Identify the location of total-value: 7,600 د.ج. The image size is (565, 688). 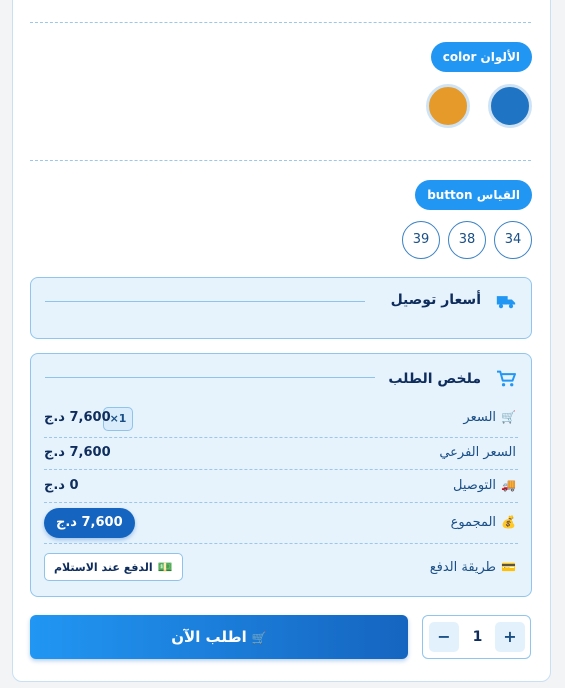
(89, 523).